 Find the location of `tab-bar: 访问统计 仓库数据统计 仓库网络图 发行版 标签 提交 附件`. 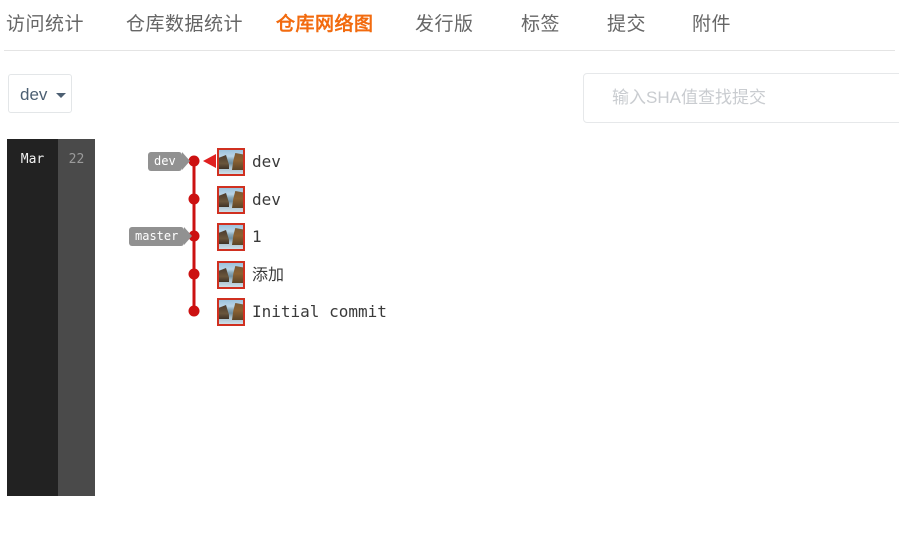

tab-bar: 访问统计 仓库数据统计 仓库网络图 发行版 标签 提交 附件 is located at coordinates (449, 26).